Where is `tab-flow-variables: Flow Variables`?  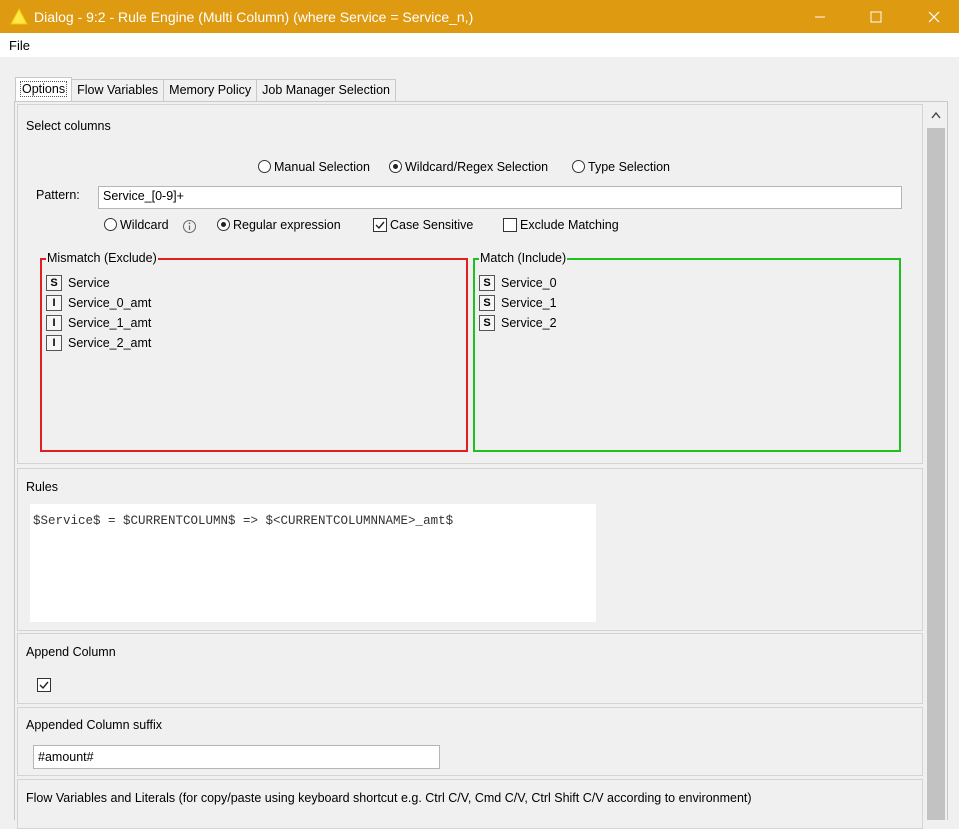 tab-flow-variables: Flow Variables is located at coordinates (118, 90).